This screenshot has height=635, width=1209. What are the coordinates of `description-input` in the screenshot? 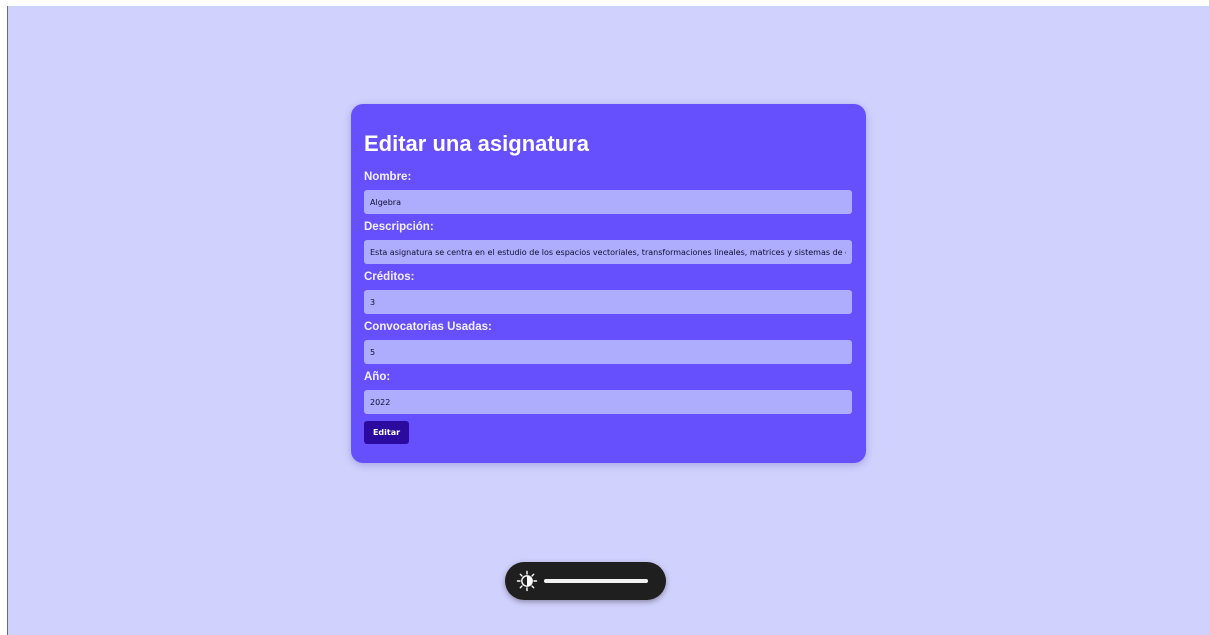 It's located at (608, 252).